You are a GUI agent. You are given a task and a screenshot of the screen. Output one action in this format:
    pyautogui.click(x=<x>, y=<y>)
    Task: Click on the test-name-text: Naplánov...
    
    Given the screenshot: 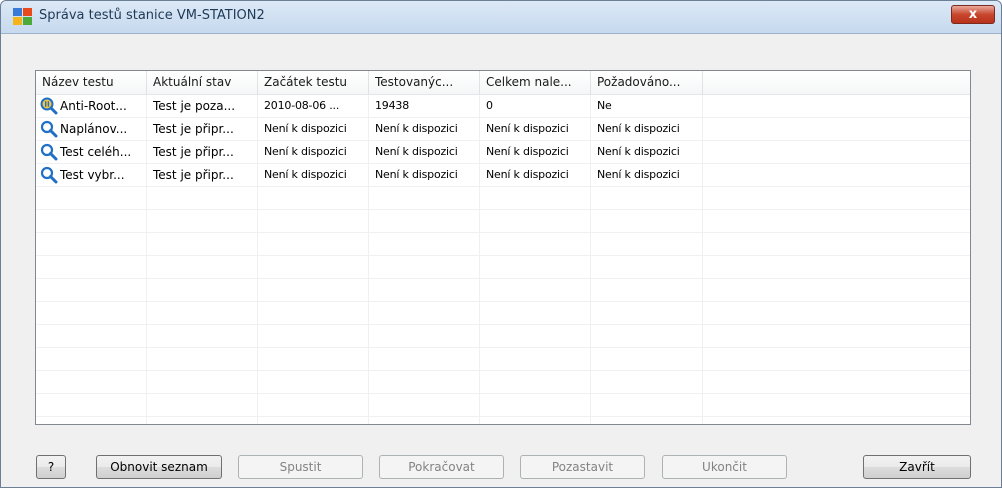 What is the action you would take?
    pyautogui.click(x=94, y=129)
    